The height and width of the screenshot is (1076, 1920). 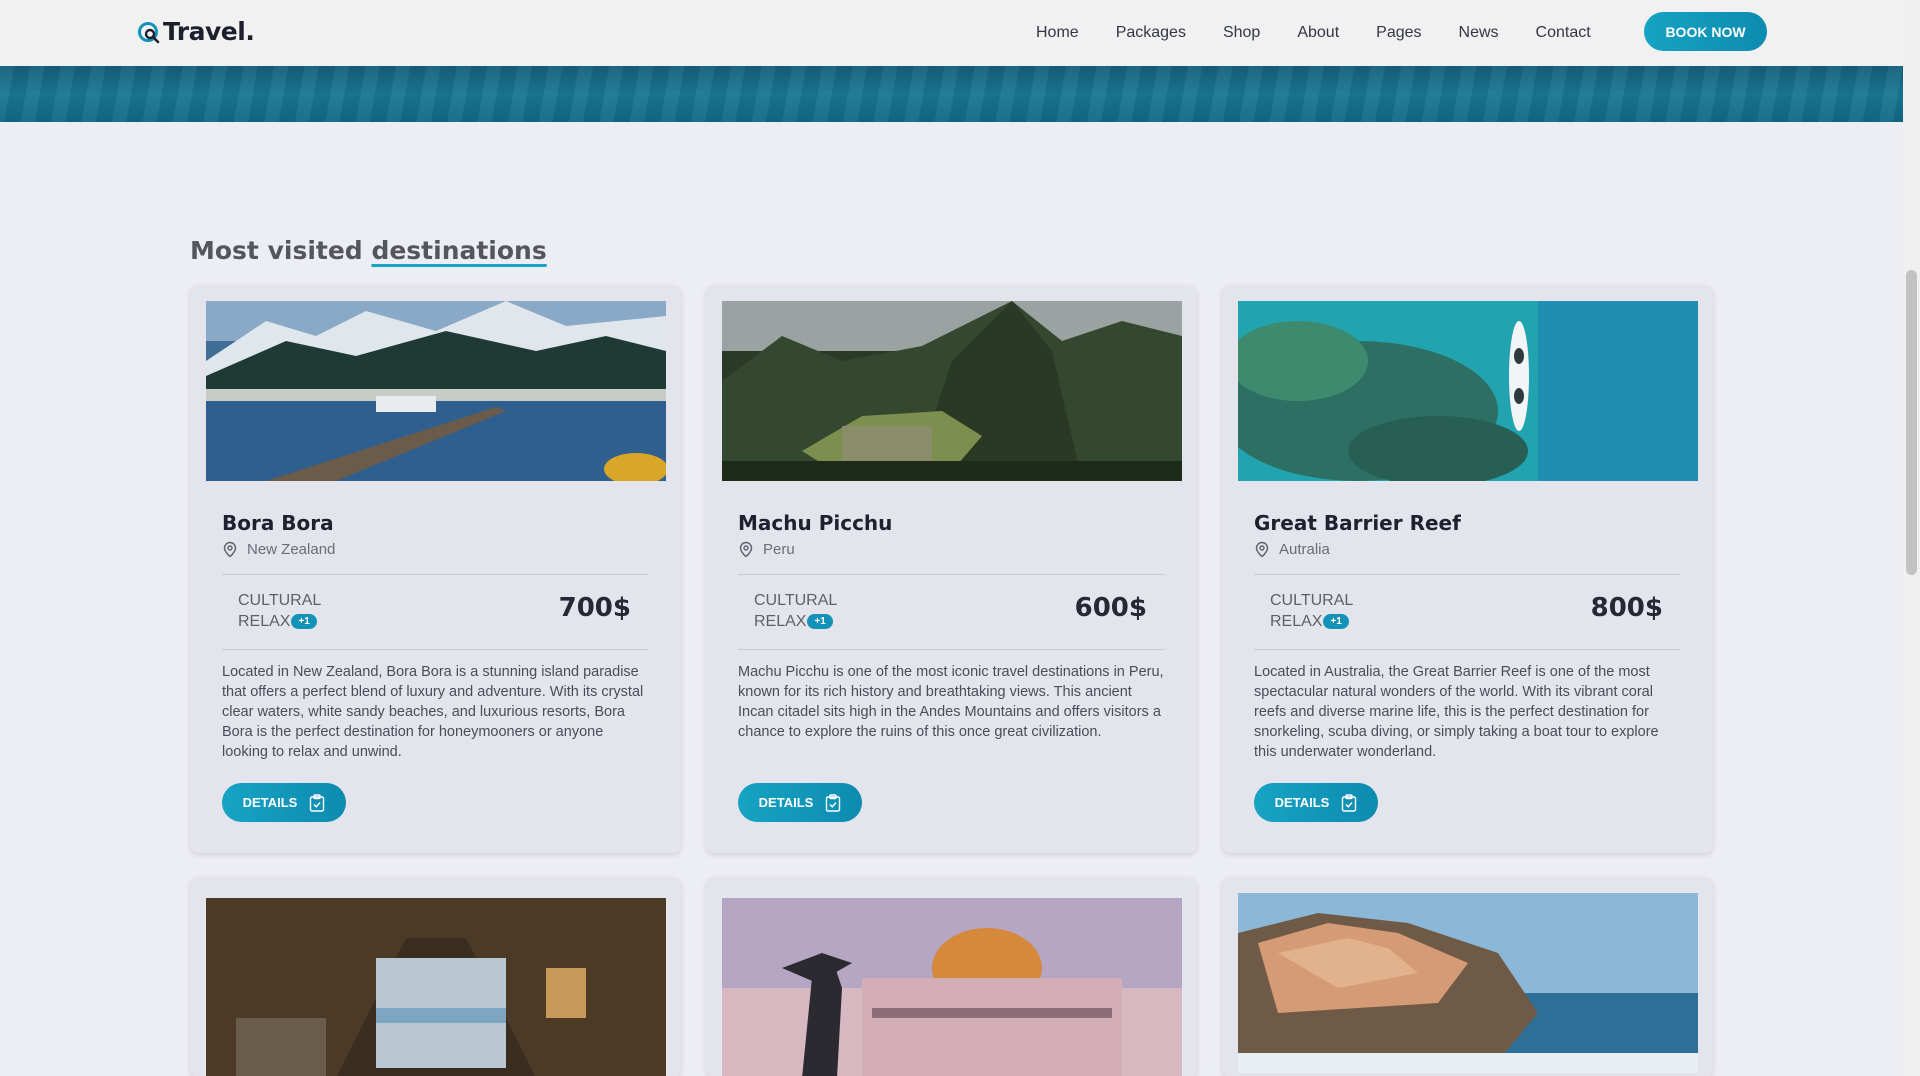 What do you see at coordinates (1911, 422) in the screenshot?
I see `scrollbar-thumb` at bounding box center [1911, 422].